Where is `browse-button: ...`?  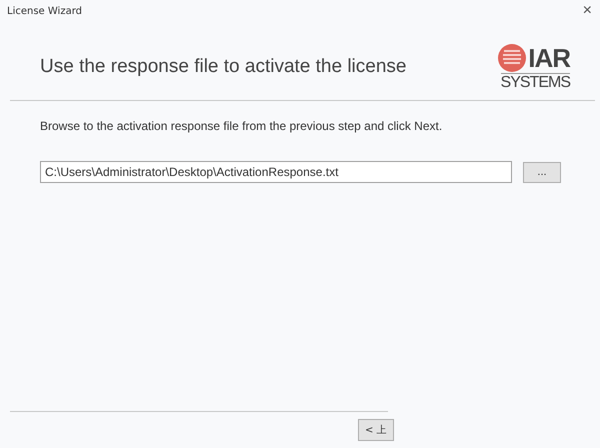
browse-button: ... is located at coordinates (542, 172).